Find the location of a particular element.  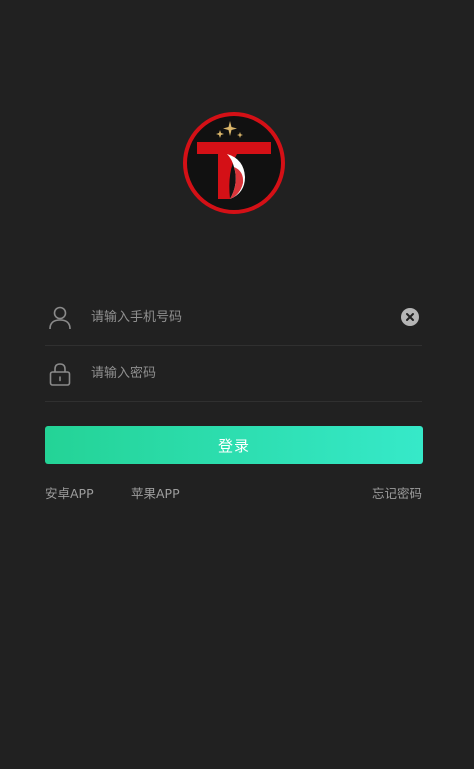

password-field is located at coordinates (233, 373).